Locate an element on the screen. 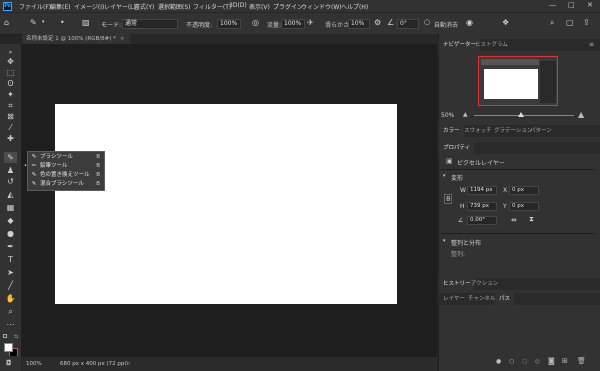 The width and height of the screenshot is (600, 371). menu-filter: フィルター(T) is located at coordinates (212, 6).